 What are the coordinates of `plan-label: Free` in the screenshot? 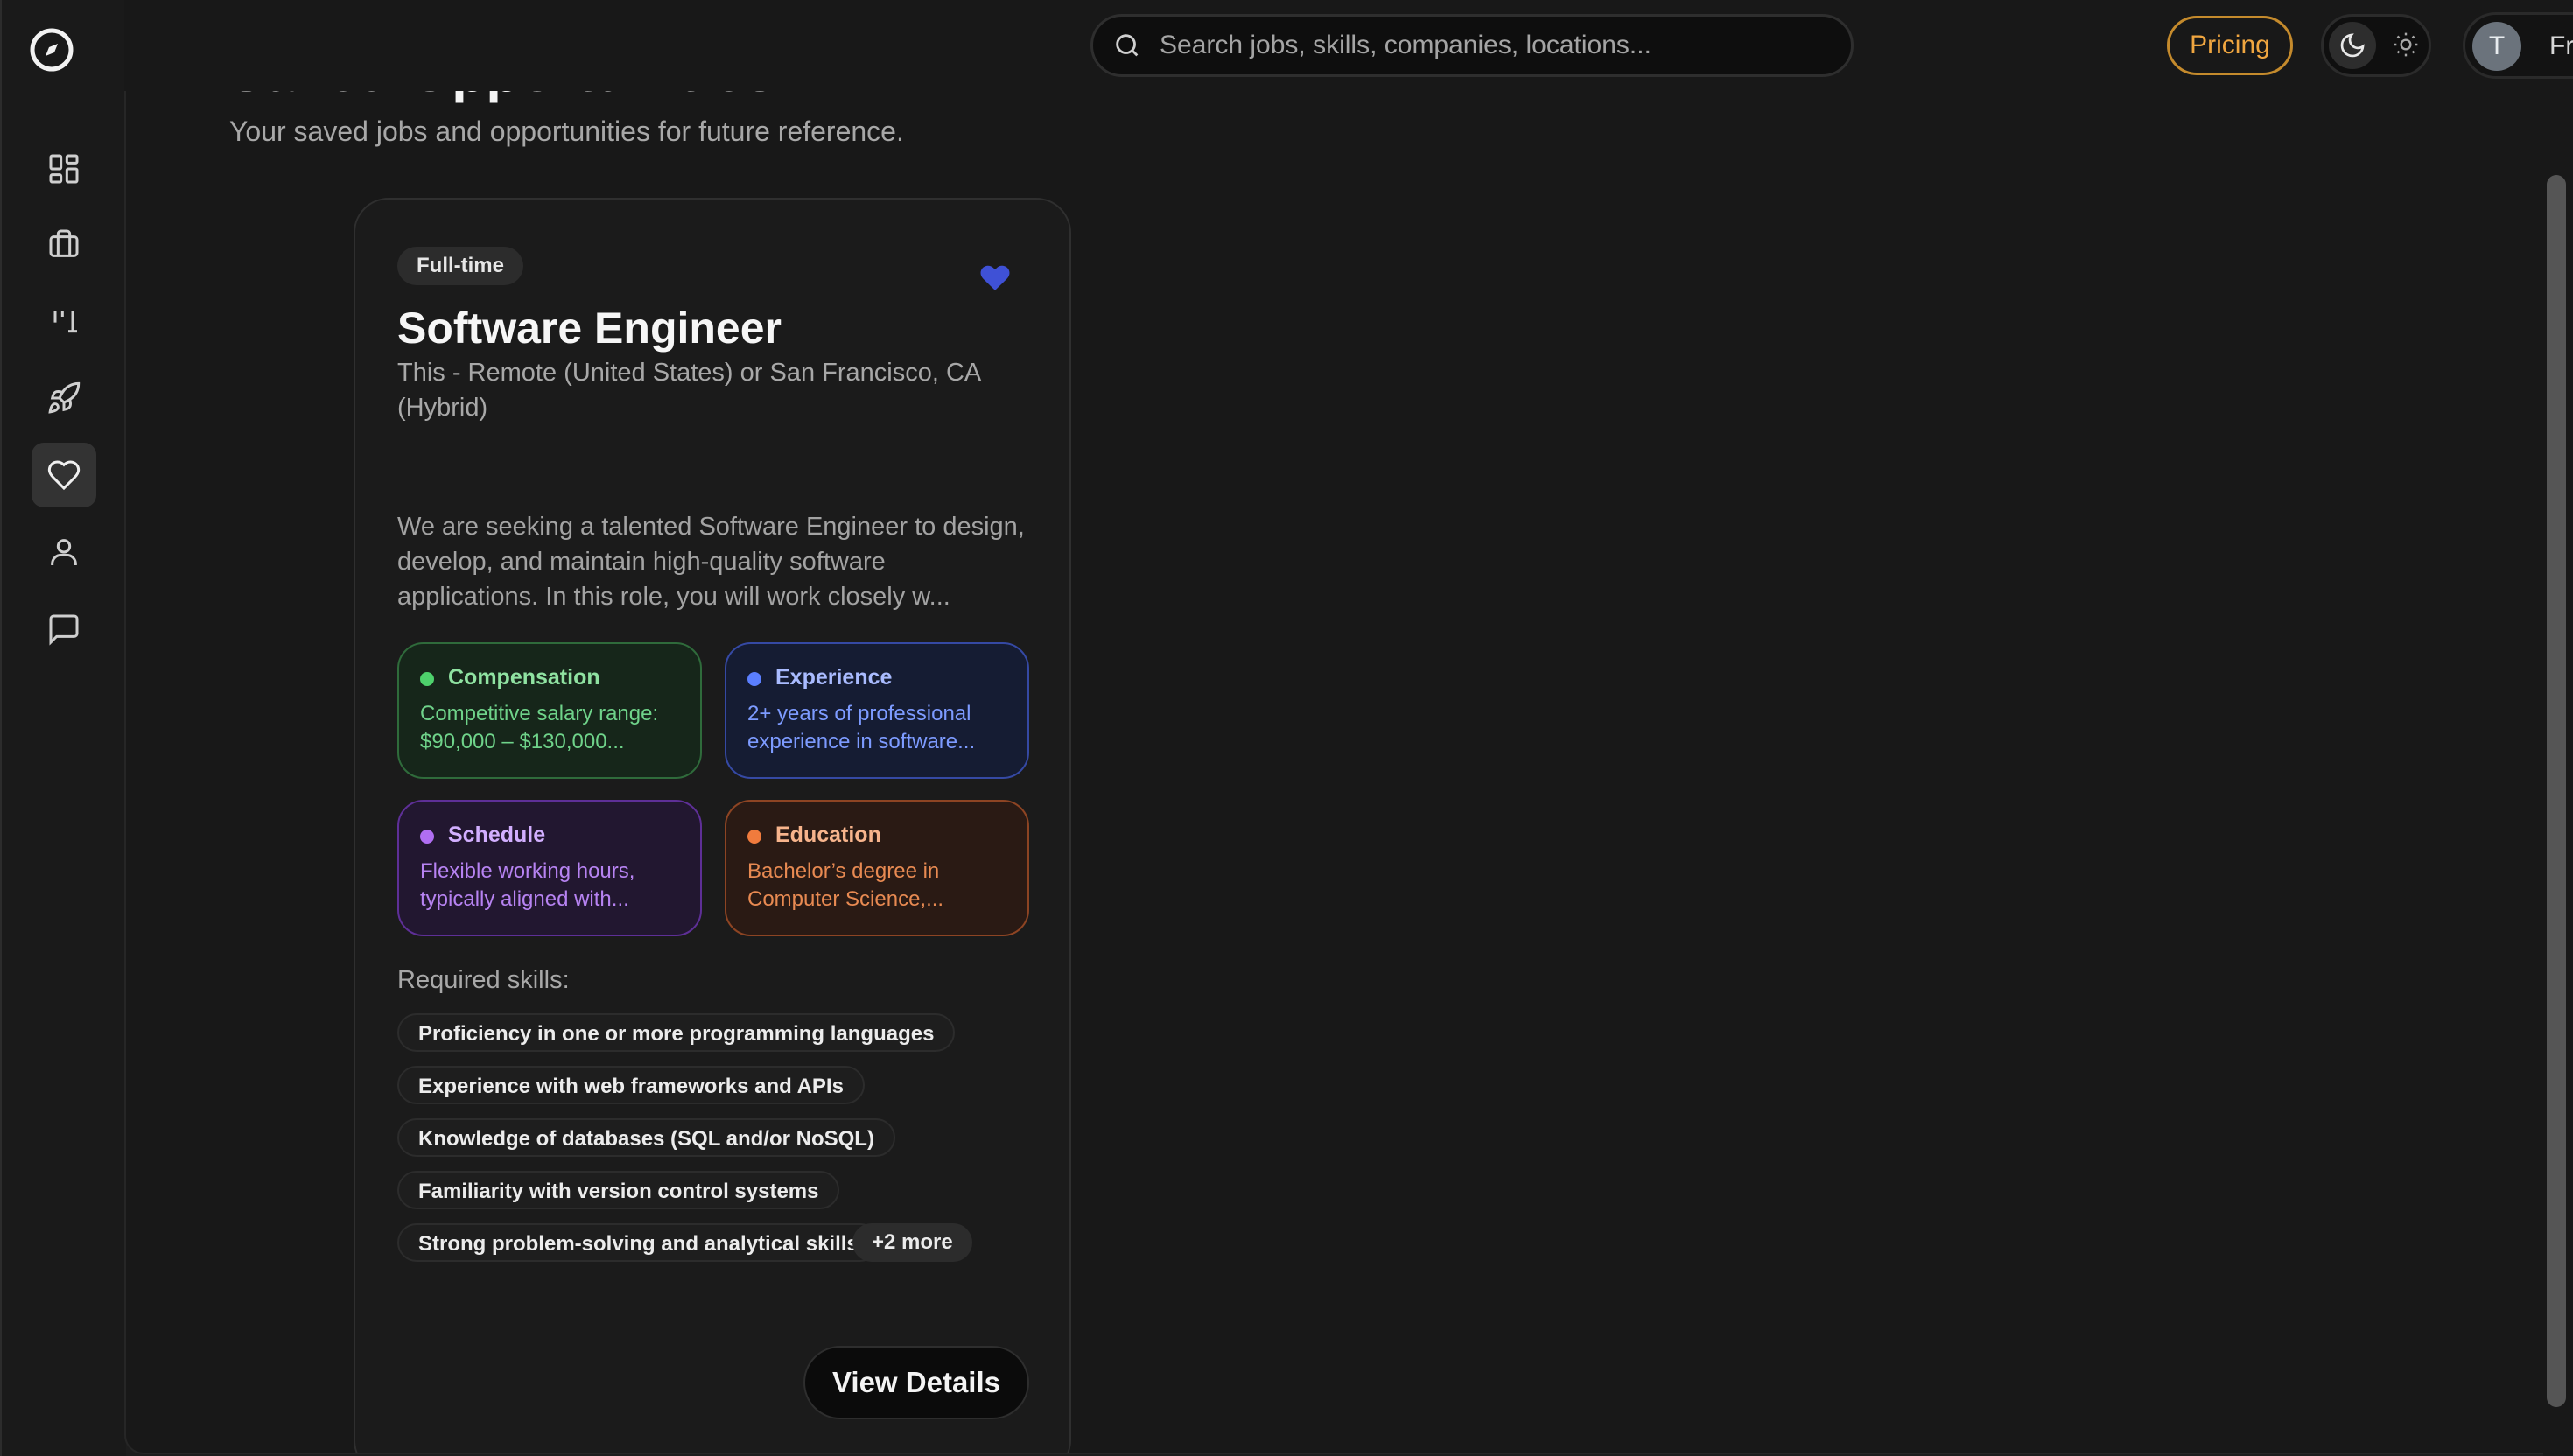 It's located at (2561, 46).